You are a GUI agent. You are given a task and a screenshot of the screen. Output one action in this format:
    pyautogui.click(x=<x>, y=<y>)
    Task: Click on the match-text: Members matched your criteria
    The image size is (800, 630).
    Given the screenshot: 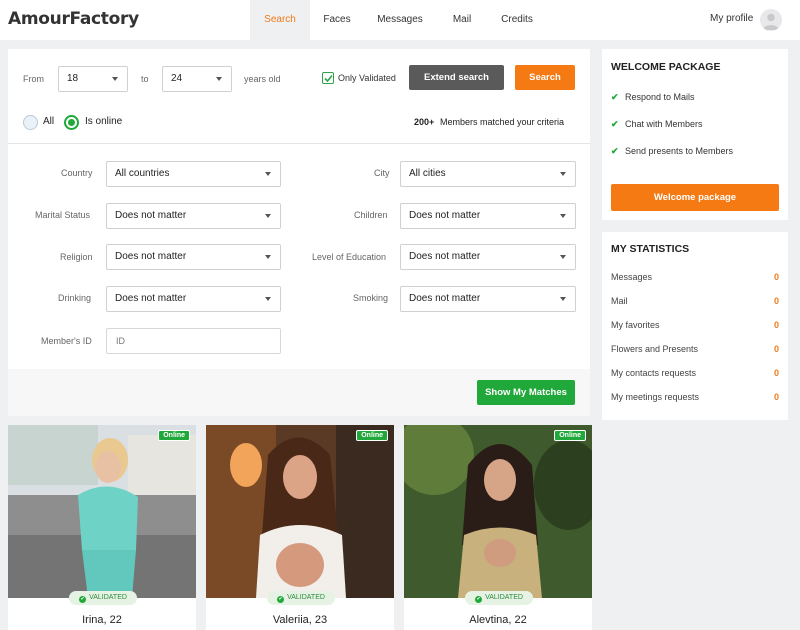 What is the action you would take?
    pyautogui.click(x=502, y=122)
    